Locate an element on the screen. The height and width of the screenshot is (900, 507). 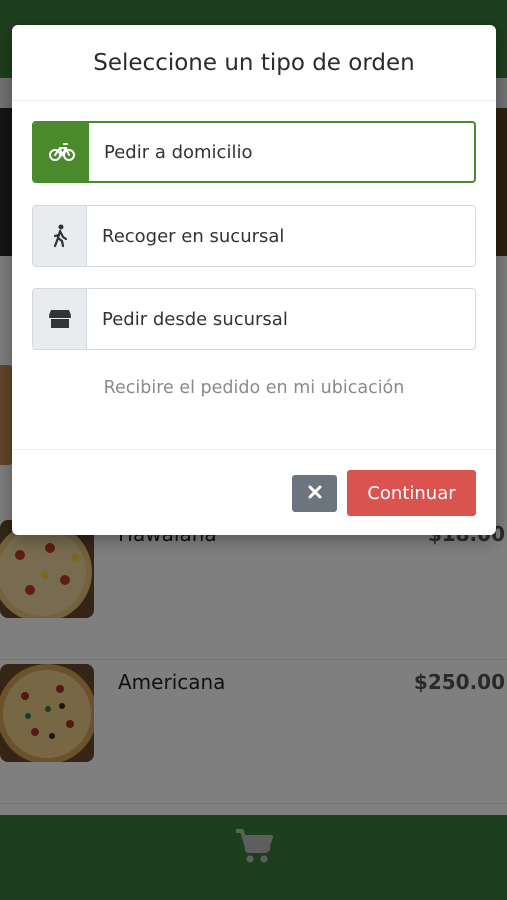
option-label: Pedir a domicilio is located at coordinates (178, 152).